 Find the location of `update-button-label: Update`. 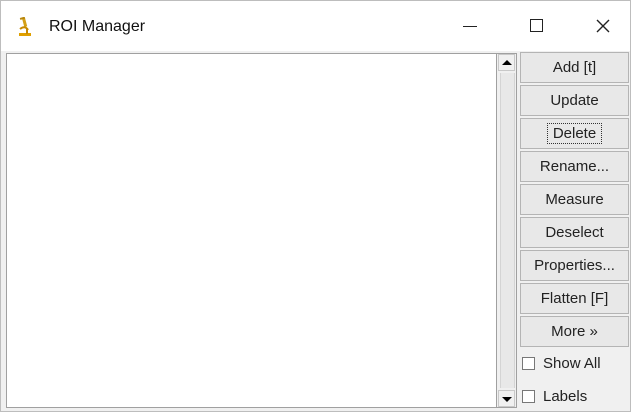

update-button-label: Update is located at coordinates (574, 100).